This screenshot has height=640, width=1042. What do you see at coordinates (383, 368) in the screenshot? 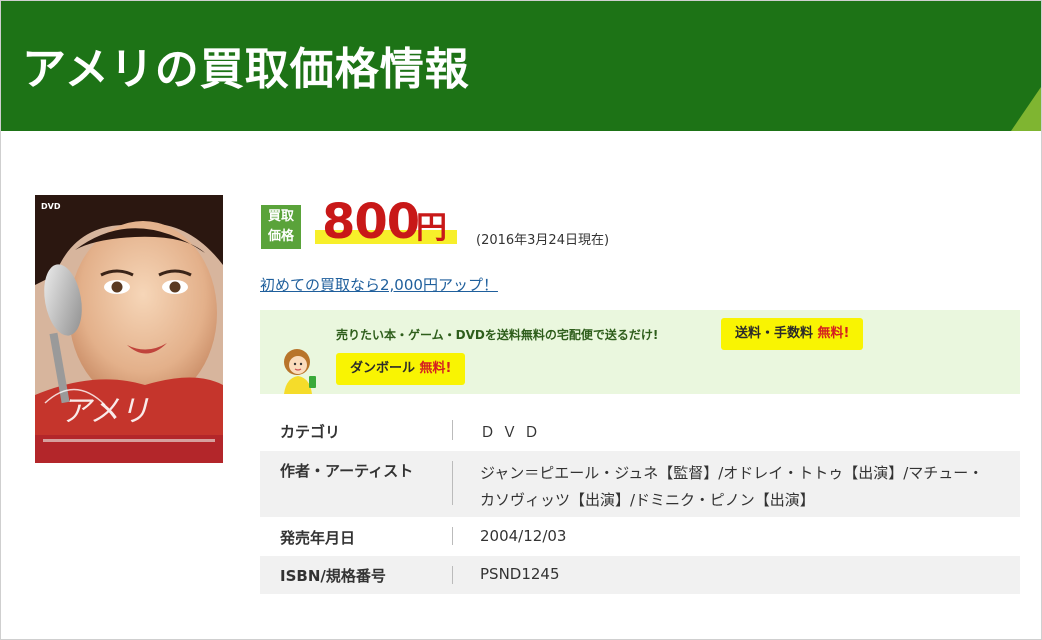
I see `box-label: ダンボール` at bounding box center [383, 368].